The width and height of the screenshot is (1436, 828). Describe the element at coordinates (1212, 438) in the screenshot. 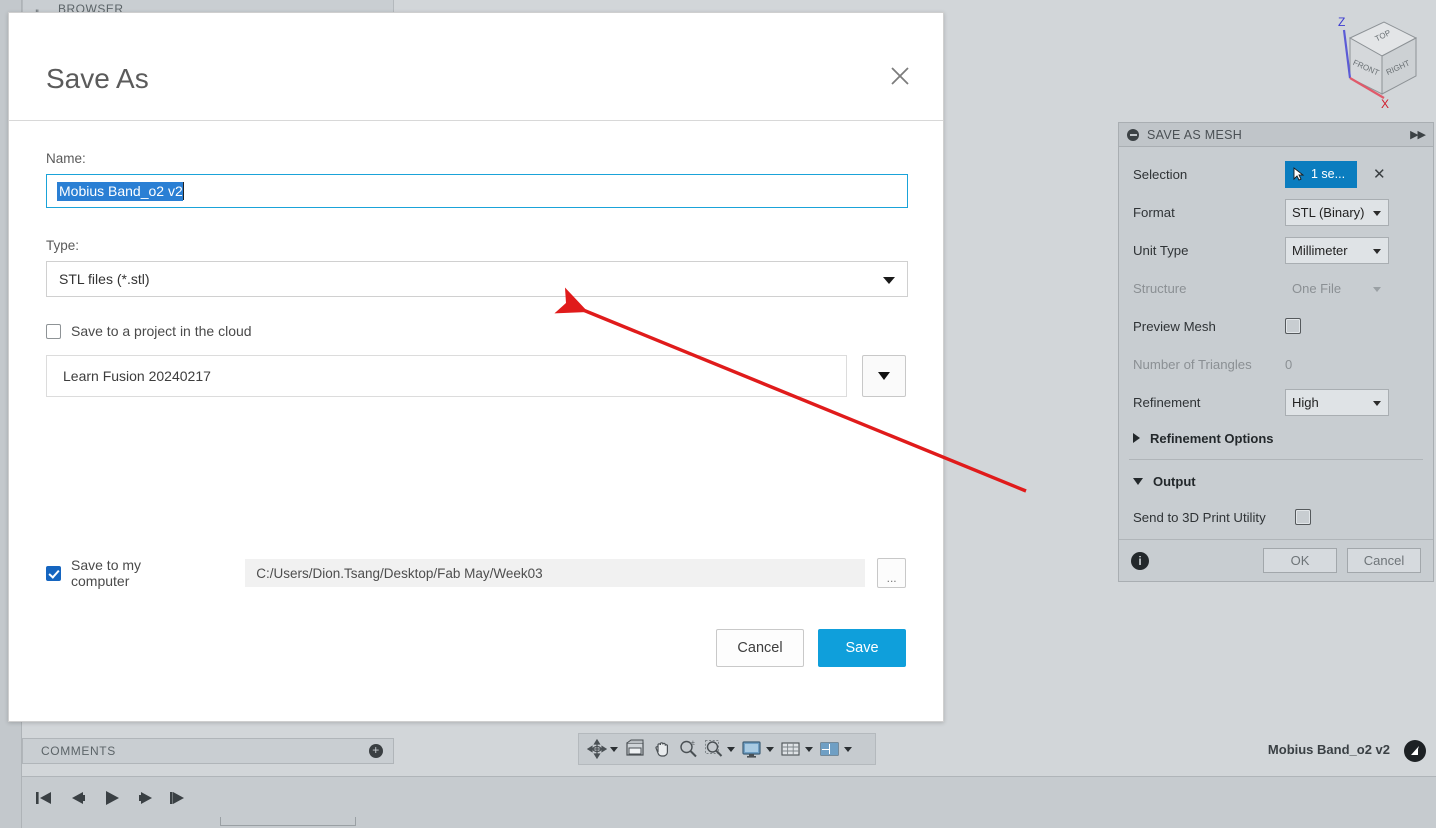

I see `refinement-options-label: Refinement Options` at that location.